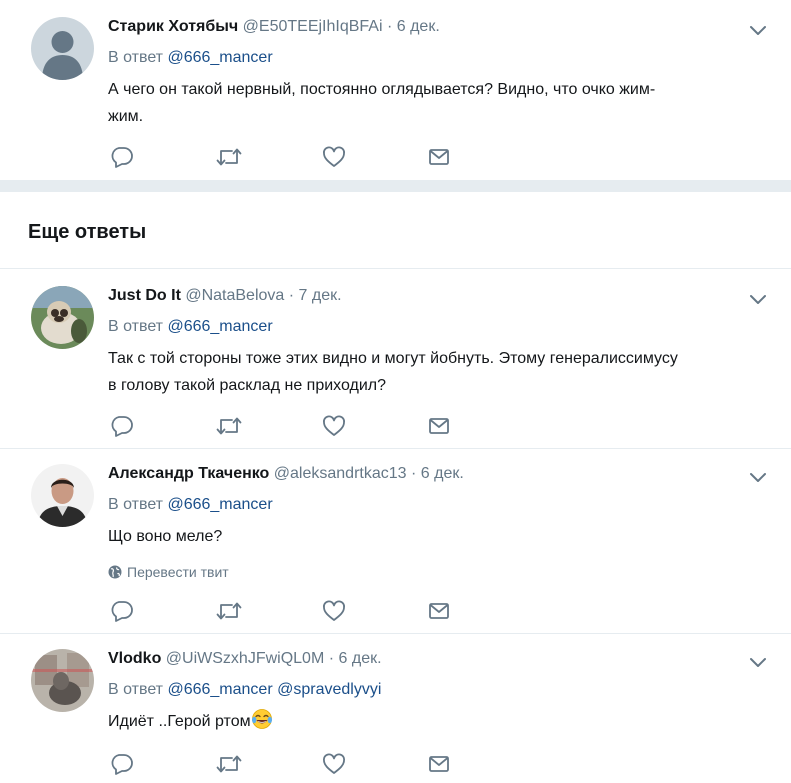  Describe the element at coordinates (313, 26) in the screenshot. I see `user-handle: @E50TEEjIhIqBFAi` at that location.